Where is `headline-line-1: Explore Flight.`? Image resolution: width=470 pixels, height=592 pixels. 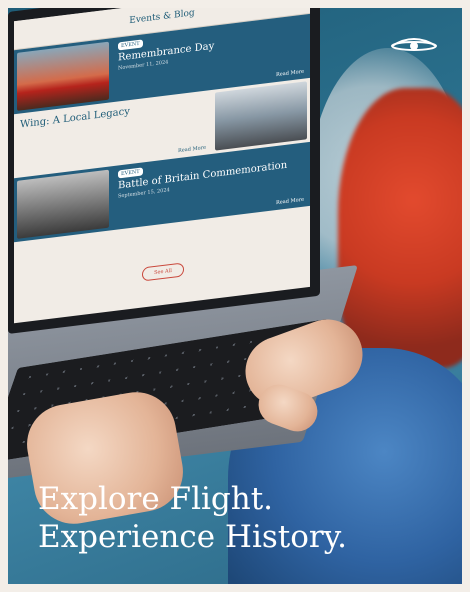
headline-line-1: Explore Flight. is located at coordinates (156, 499).